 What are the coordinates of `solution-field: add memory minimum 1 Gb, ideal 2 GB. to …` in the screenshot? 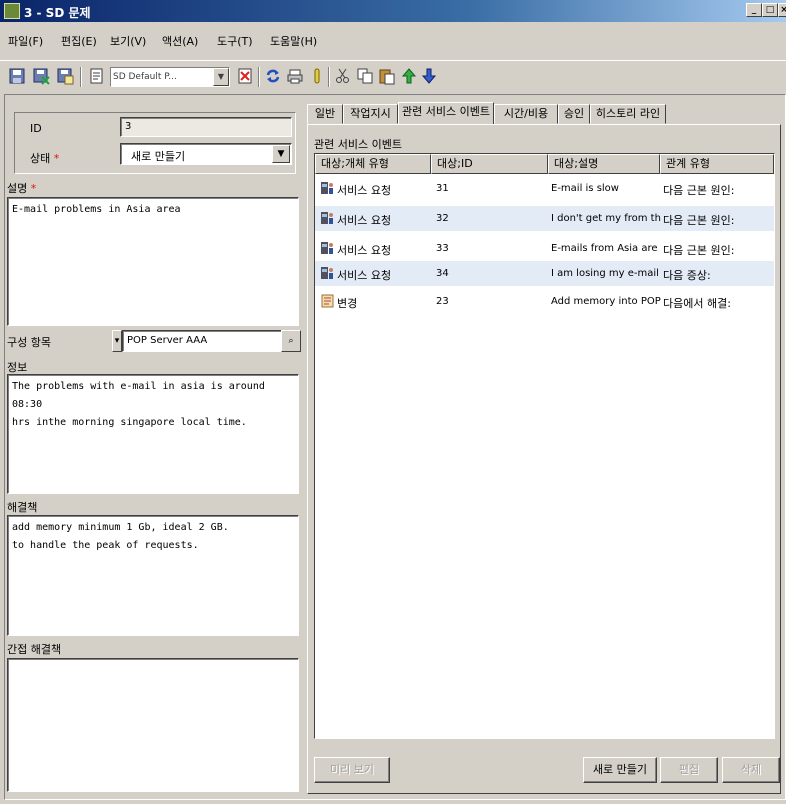 It's located at (153, 575).